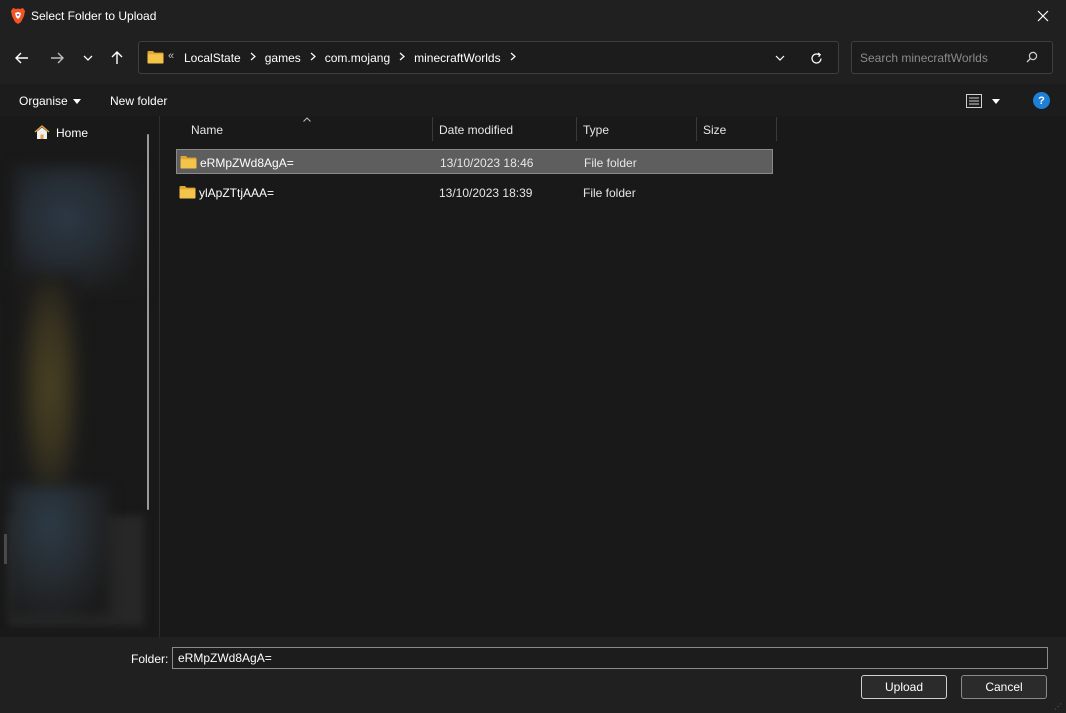  I want to click on sidebar-item-label: Home, so click(72, 132).